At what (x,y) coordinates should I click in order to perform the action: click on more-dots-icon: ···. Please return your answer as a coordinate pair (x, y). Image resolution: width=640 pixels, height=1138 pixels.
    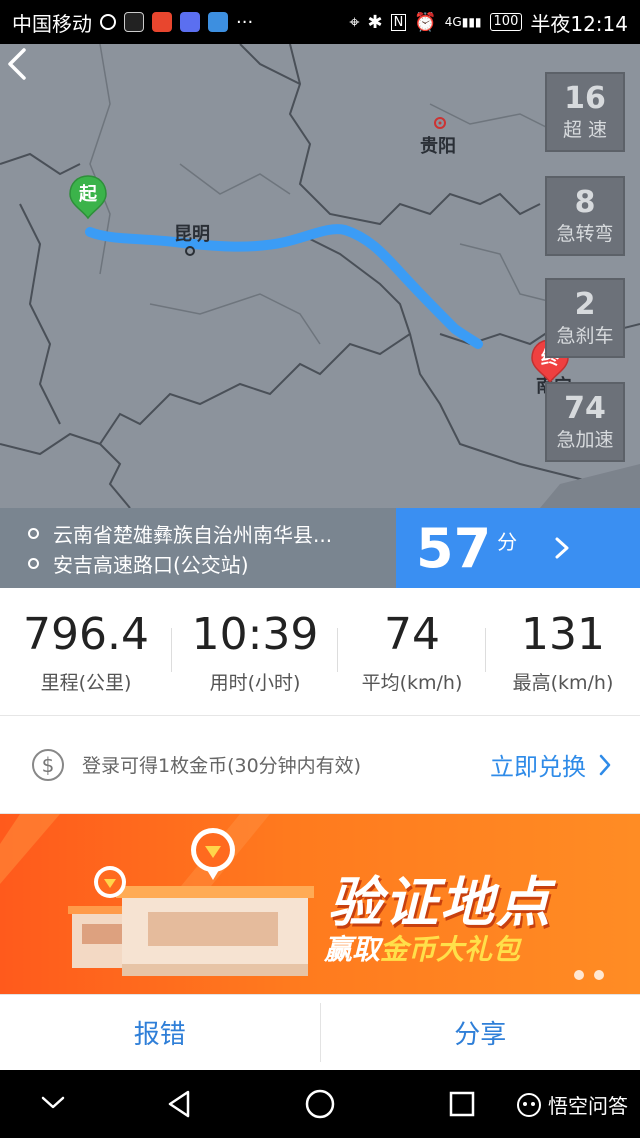
    Looking at the image, I should click on (245, 22).